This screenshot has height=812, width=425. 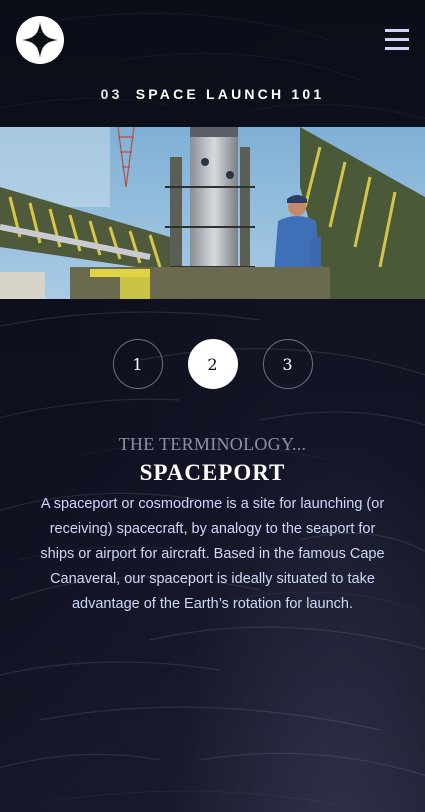 I want to click on terminology-pager: 1 2 3, so click(x=212, y=364).